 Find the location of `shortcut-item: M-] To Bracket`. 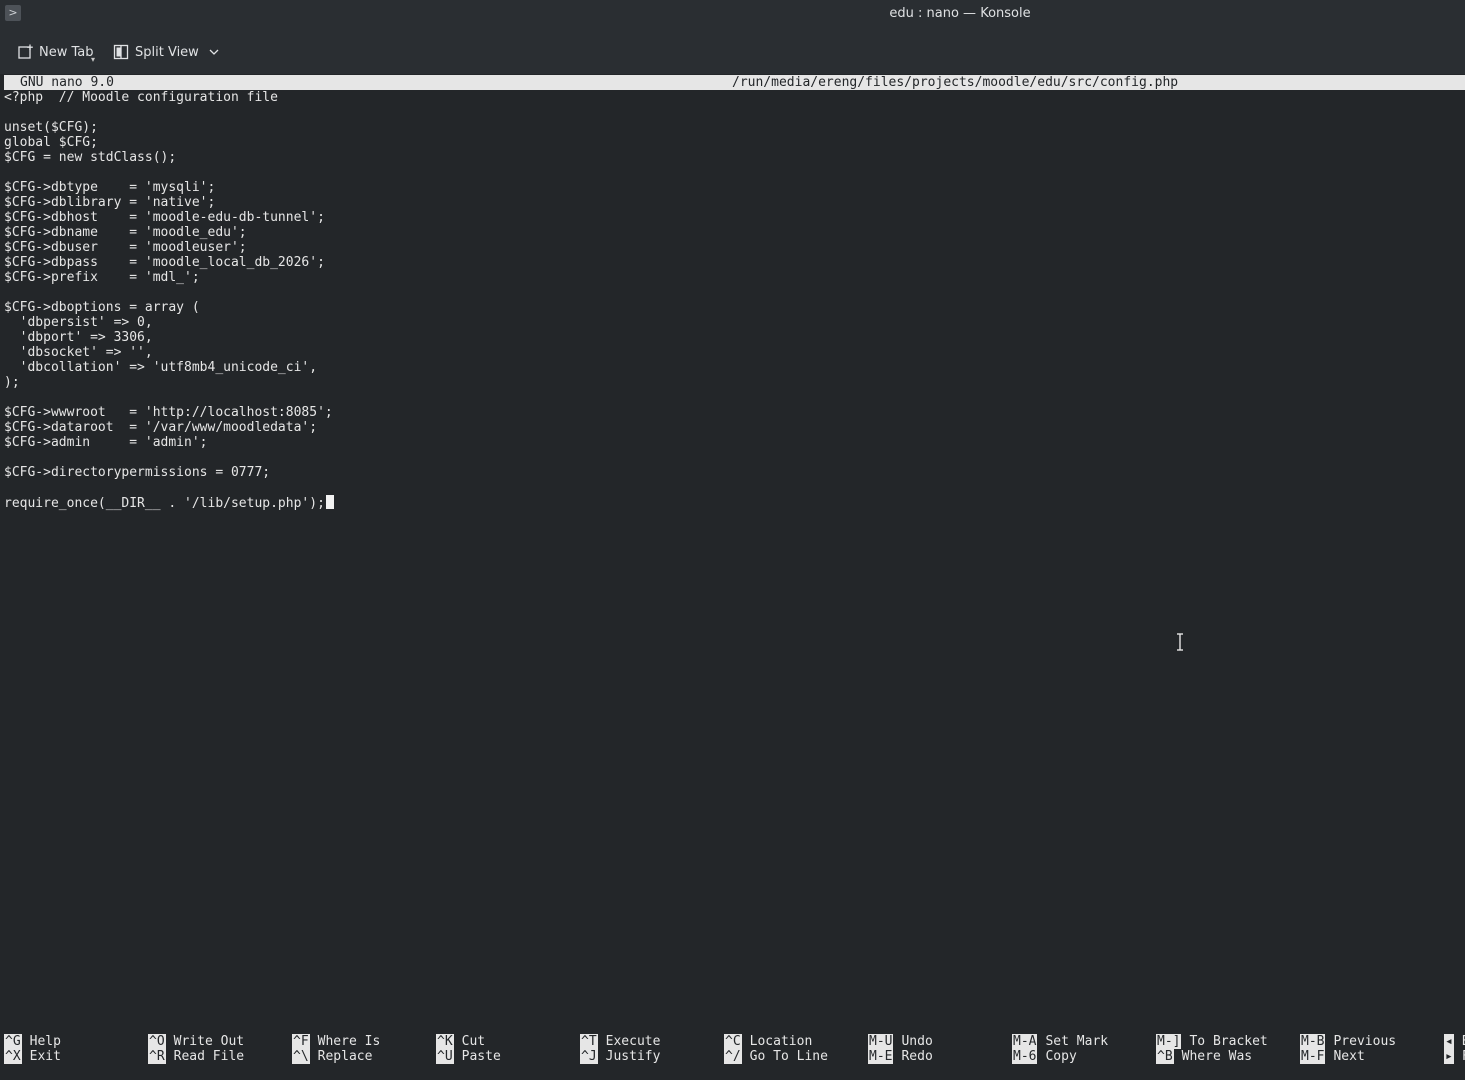

shortcut-item: M-] To Bracket is located at coordinates (1228, 1041).